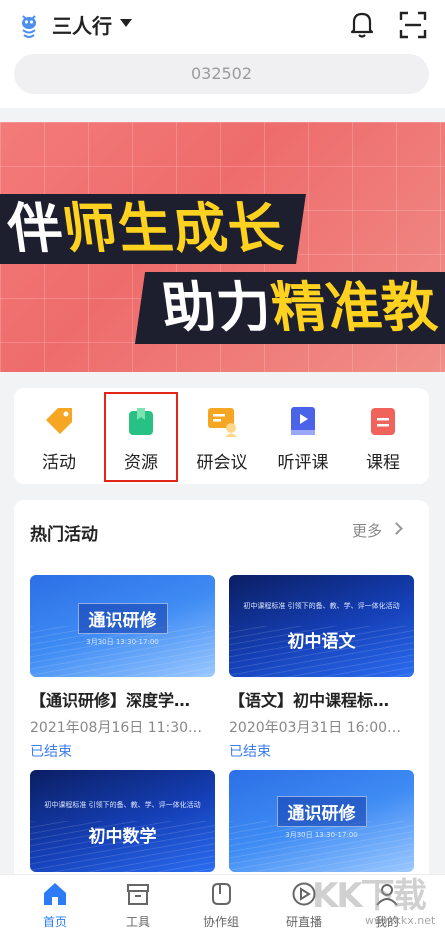  What do you see at coordinates (369, 896) in the screenshot?
I see `watermark-logo: KK下载` at bounding box center [369, 896].